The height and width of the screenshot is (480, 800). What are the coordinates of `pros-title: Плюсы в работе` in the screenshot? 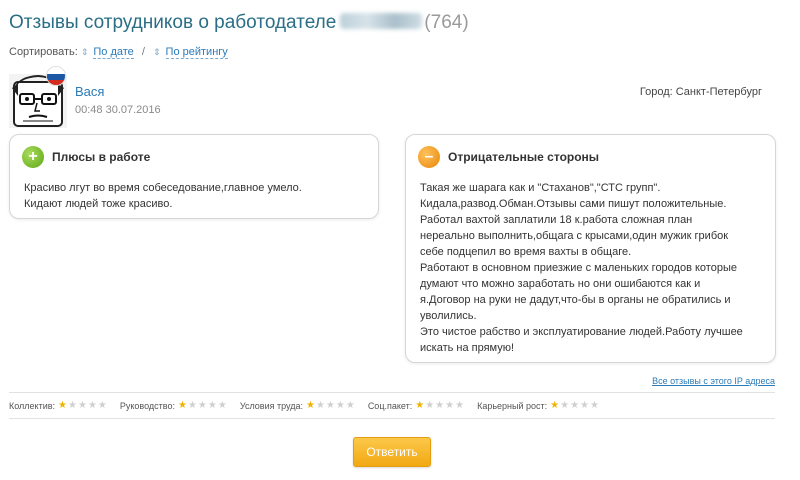 It's located at (101, 157).